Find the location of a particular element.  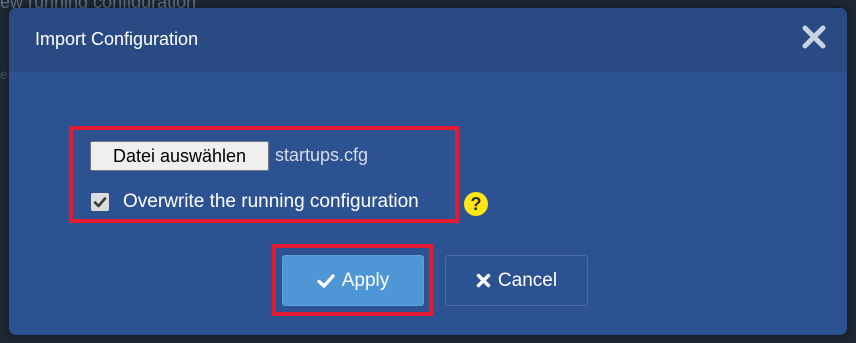

checkmark-icon is located at coordinates (100, 202).